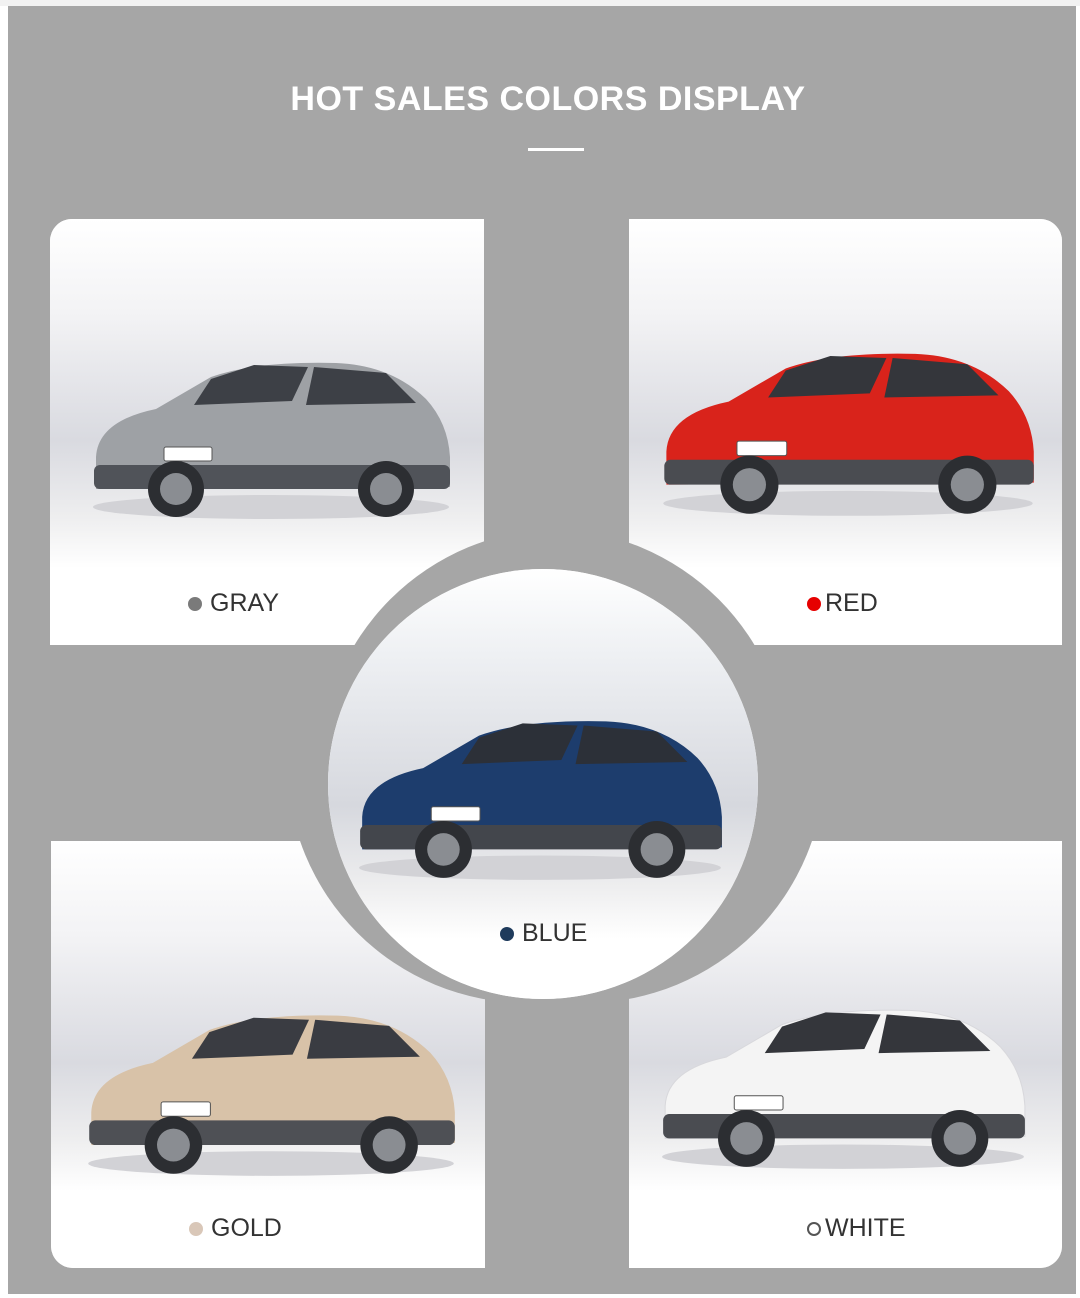 This screenshot has width=1080, height=1298. Describe the element at coordinates (555, 933) in the screenshot. I see `color-name: BLUE` at that location.